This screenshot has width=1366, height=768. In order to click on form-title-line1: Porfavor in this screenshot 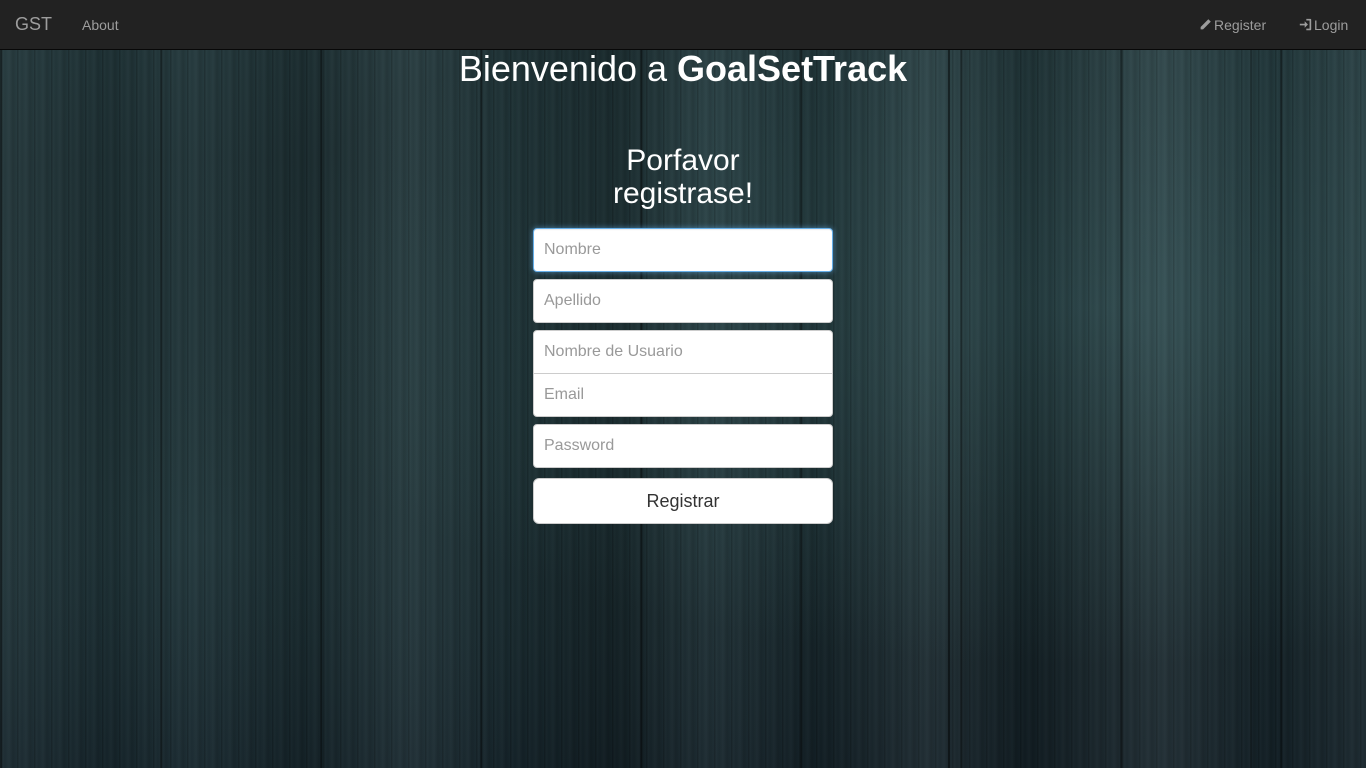, I will do `click(683, 160)`.